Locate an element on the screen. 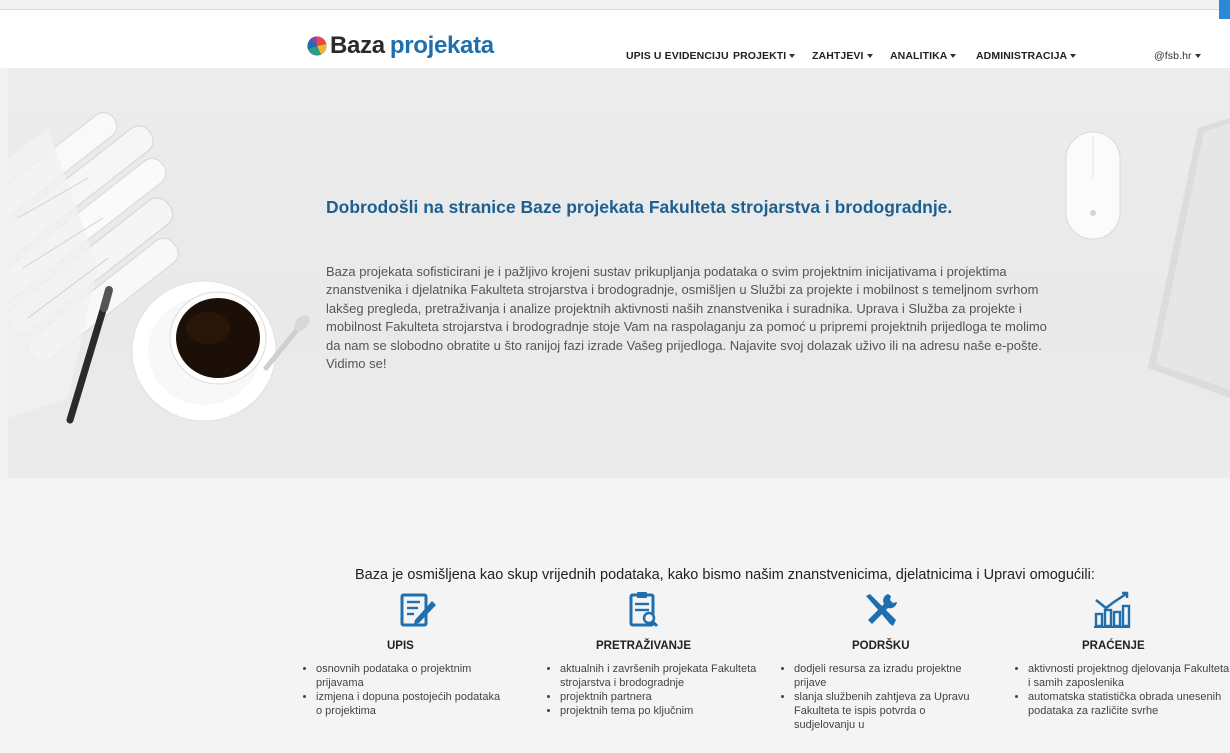 The height and width of the screenshot is (753, 1230). edit-document-icon is located at coordinates (418, 610).